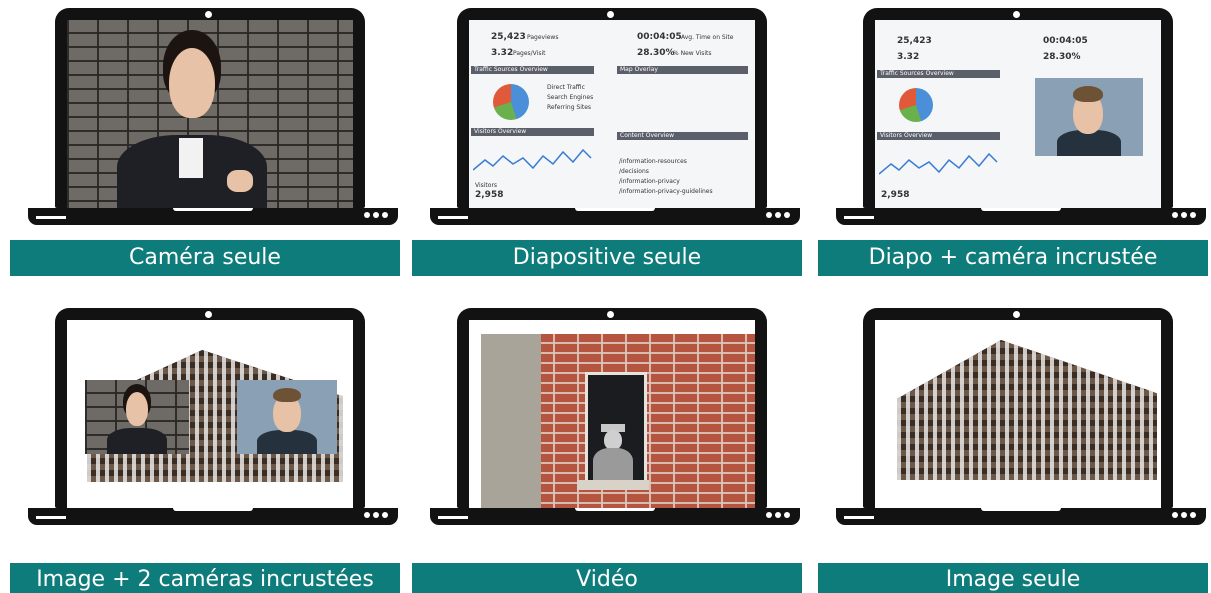  What do you see at coordinates (569, 107) in the screenshot?
I see `legend-referring: Referring Sites` at bounding box center [569, 107].